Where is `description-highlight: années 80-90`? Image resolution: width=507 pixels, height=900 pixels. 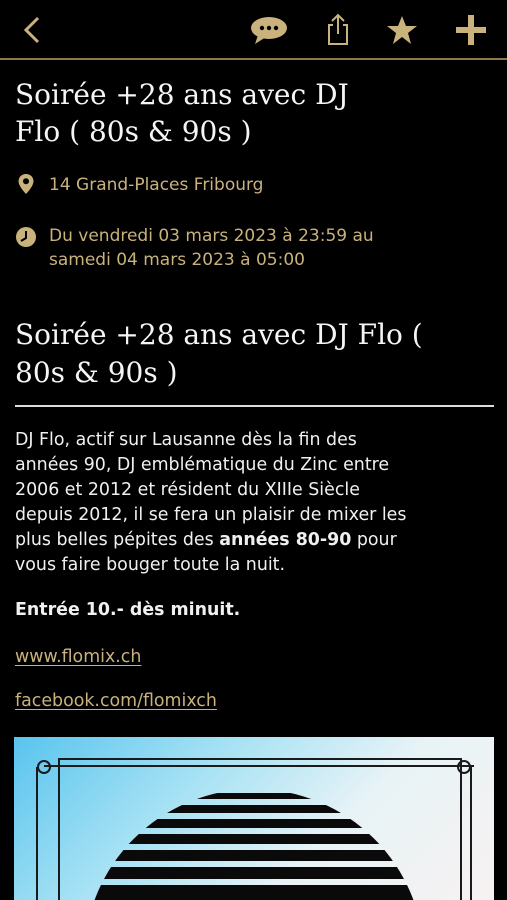
description-highlight: années 80-90 is located at coordinates (285, 540).